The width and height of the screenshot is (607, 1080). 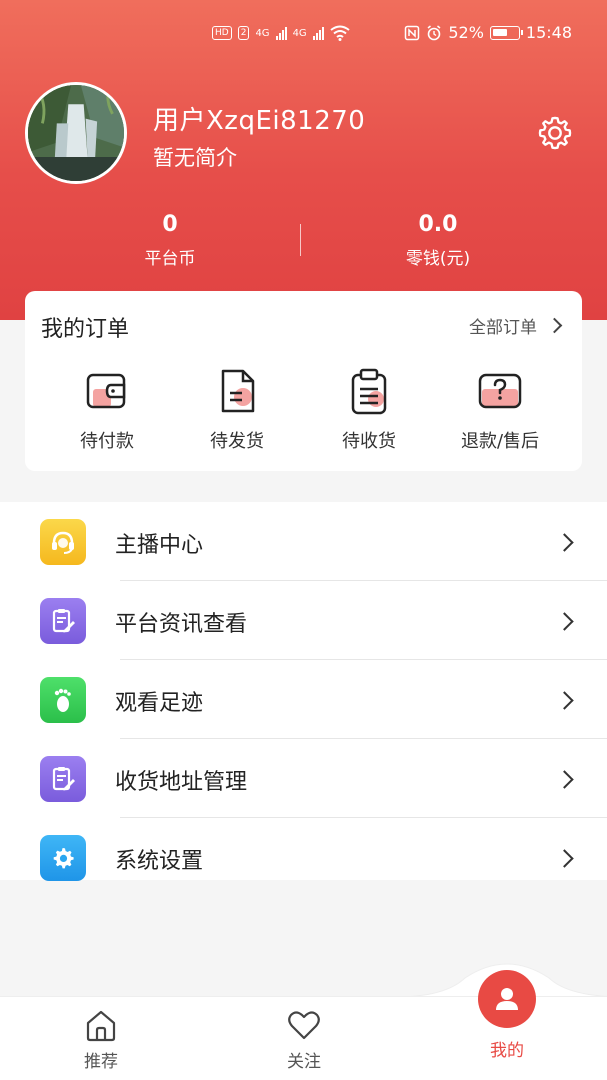 I want to click on order-refund-label: 退款/售后, so click(x=500, y=441).